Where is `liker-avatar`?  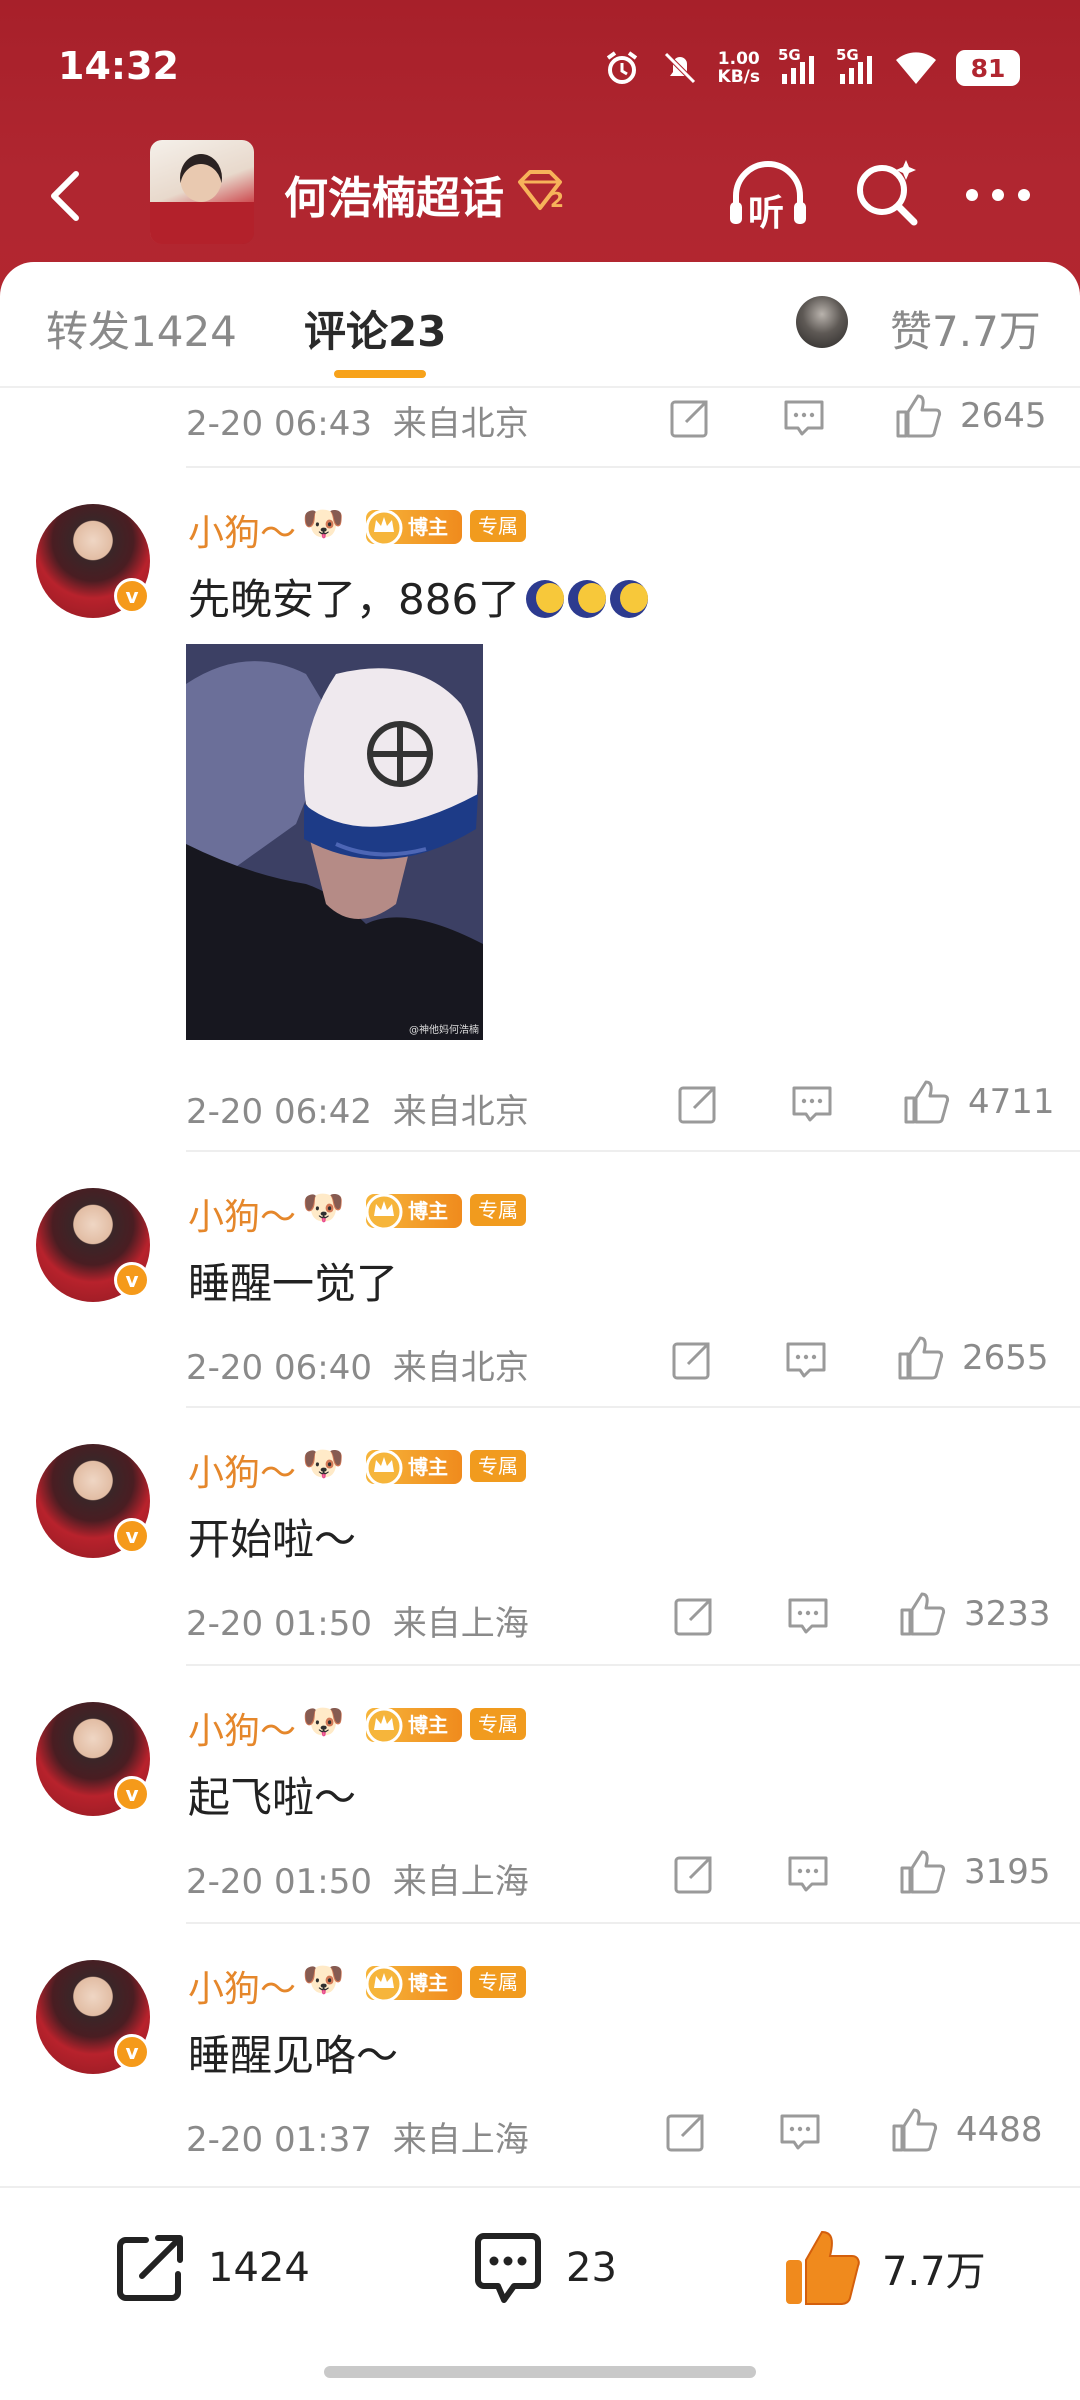
liker-avatar is located at coordinates (822, 322).